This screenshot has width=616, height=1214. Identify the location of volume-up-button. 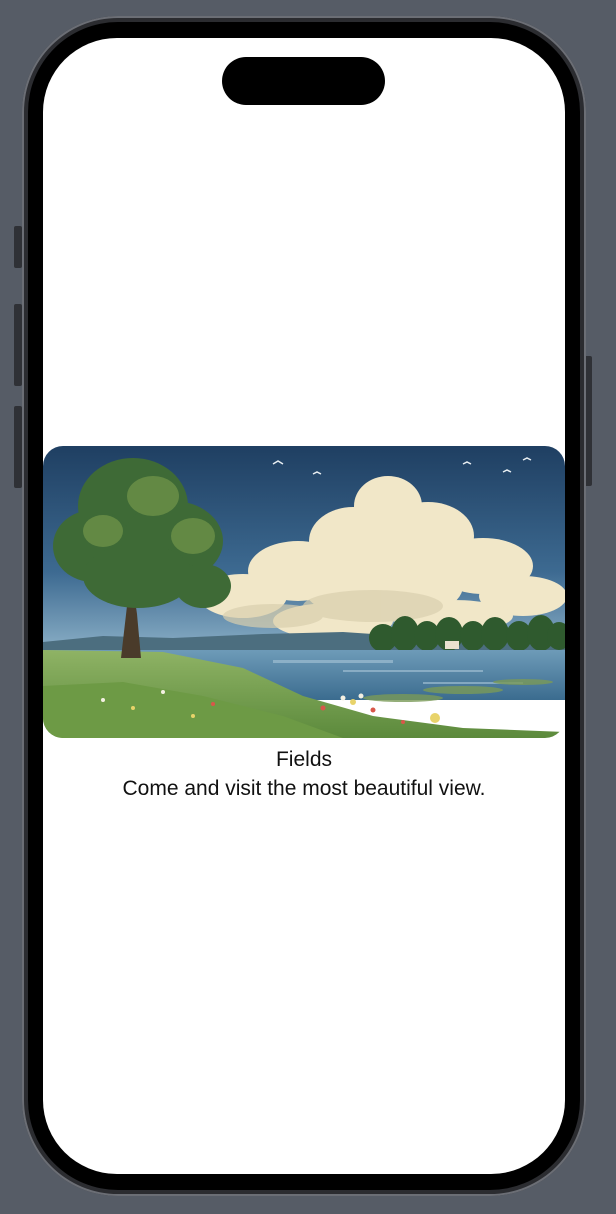
(18, 345).